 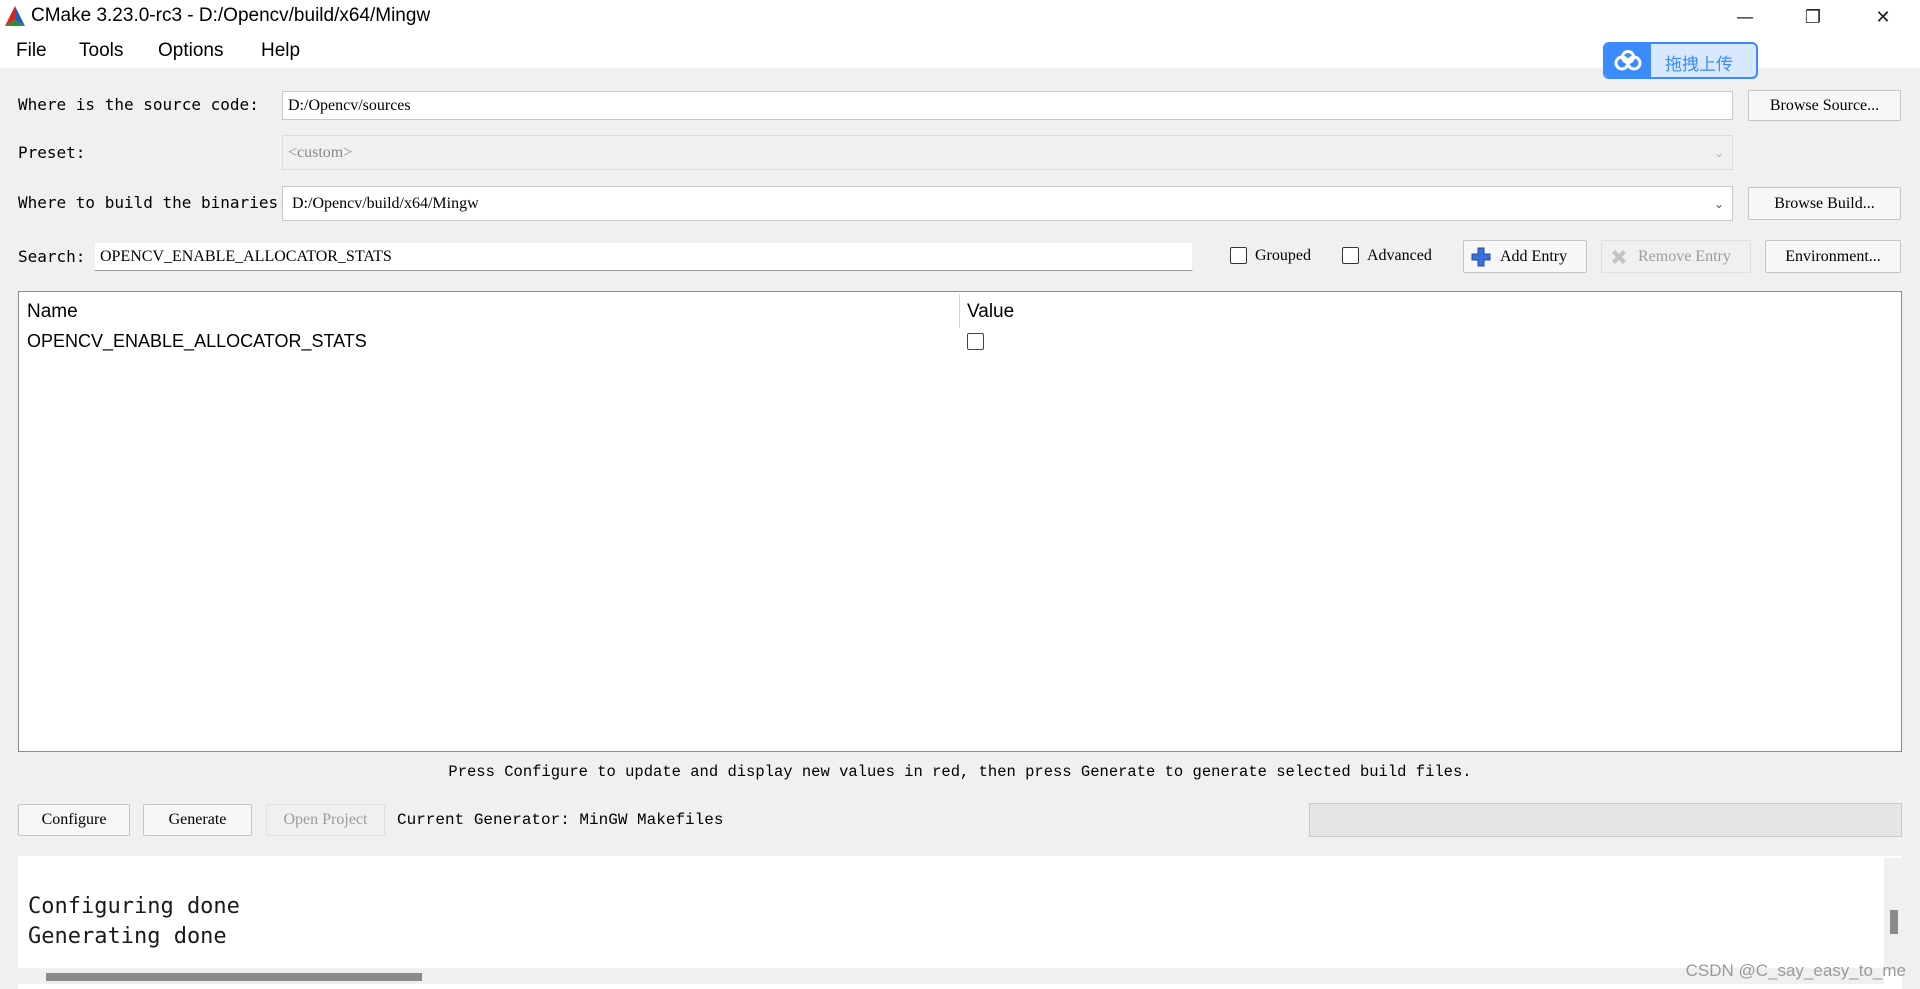 I want to click on add-icon, so click(x=1481, y=256).